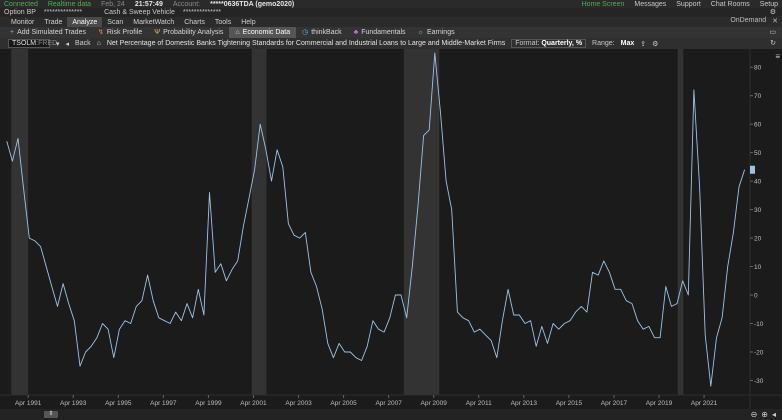  I want to click on sub-tab-probability-analysis: Ψ Probability Analysis, so click(188, 32).